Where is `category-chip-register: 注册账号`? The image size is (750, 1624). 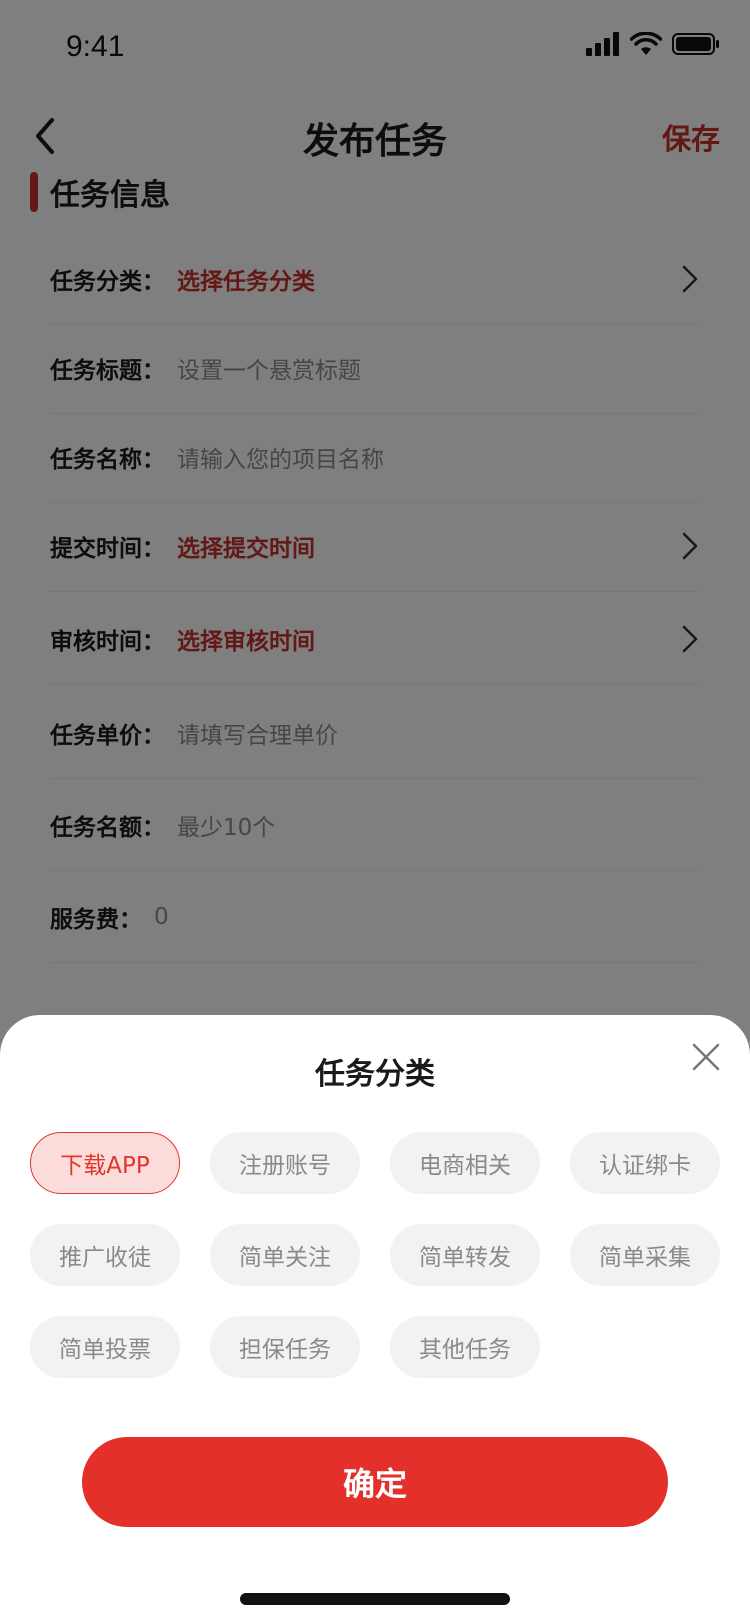 category-chip-register: 注册账号 is located at coordinates (285, 1163).